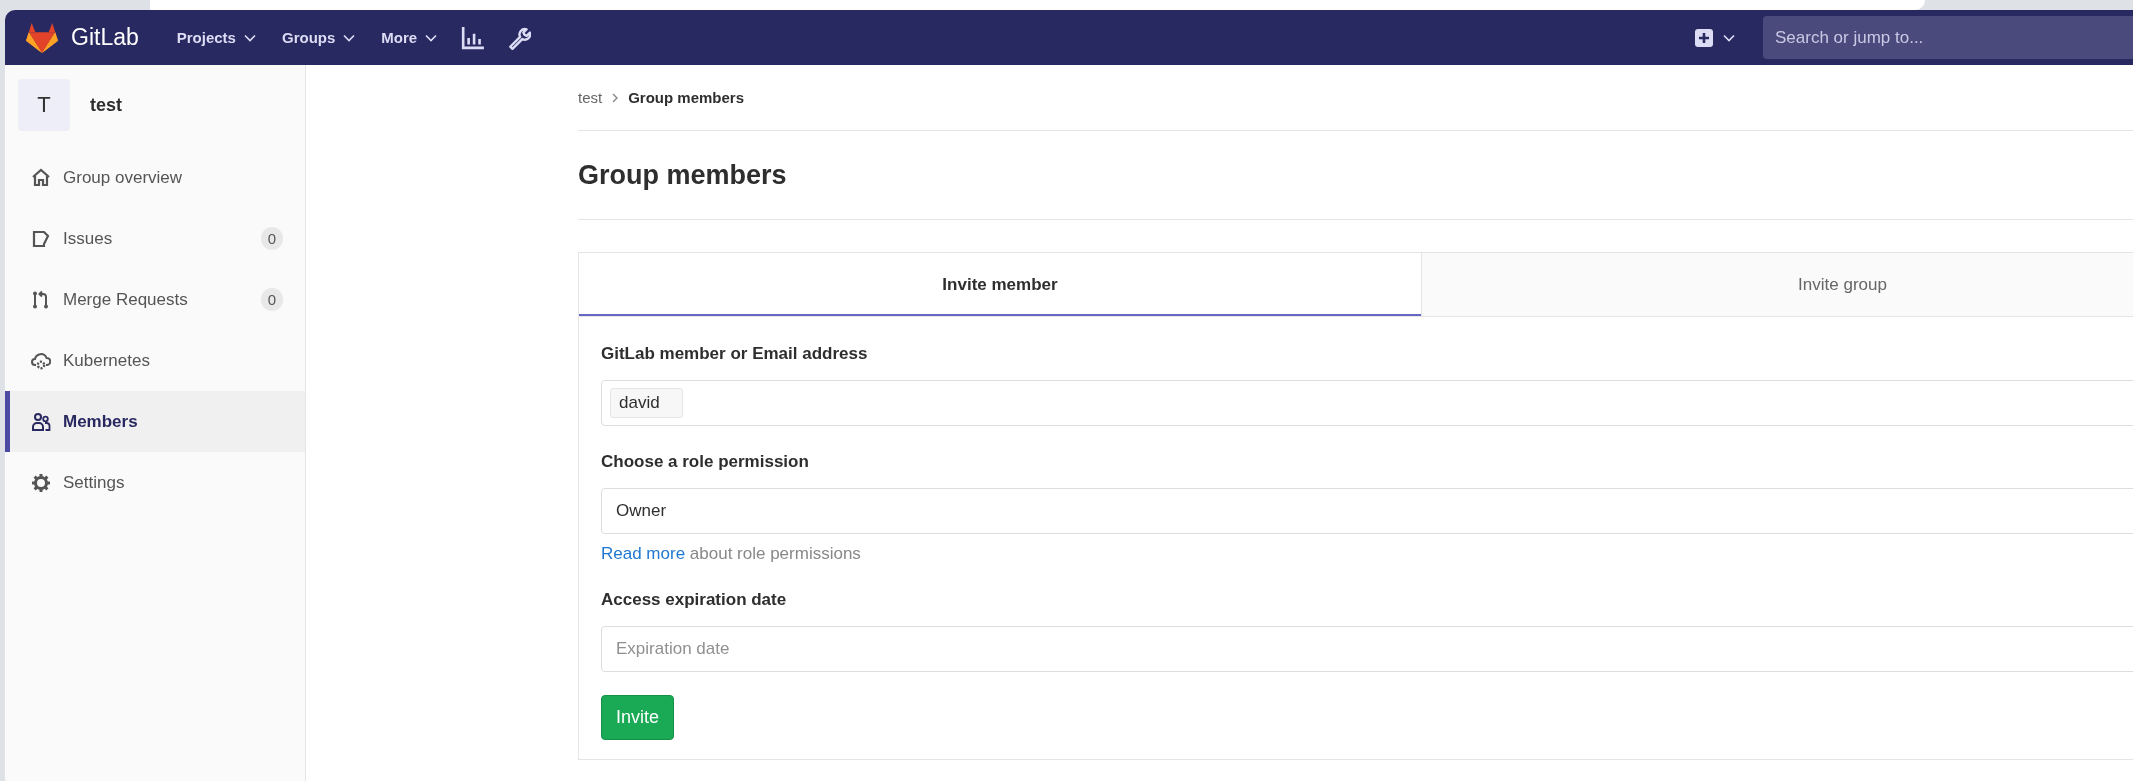 This screenshot has height=781, width=2133. I want to click on sidebar-label: Settings, so click(94, 482).